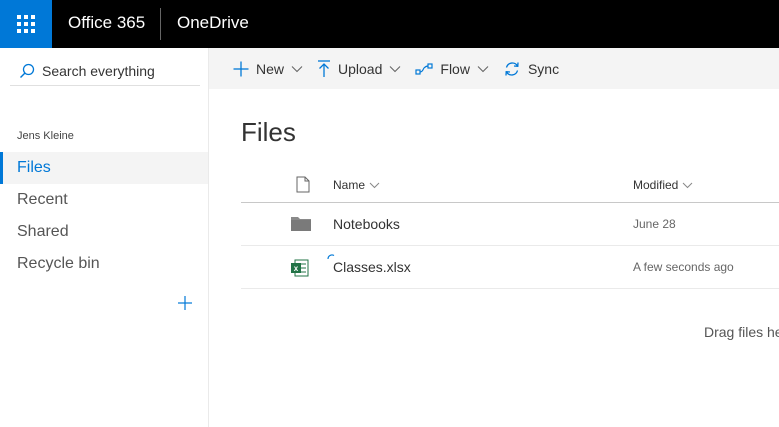  Describe the element at coordinates (268, 132) in the screenshot. I see `page-title: Files` at that location.